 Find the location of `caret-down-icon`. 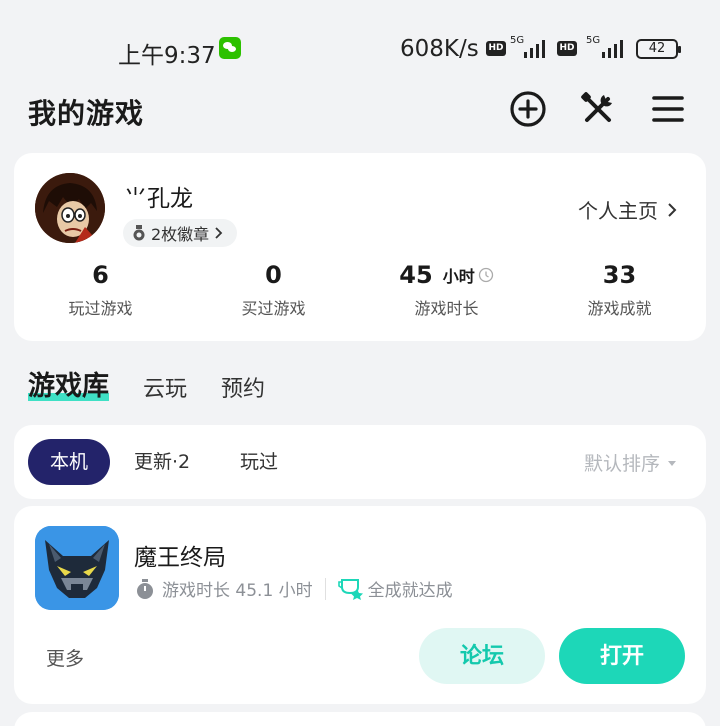

caret-down-icon is located at coordinates (672, 463).